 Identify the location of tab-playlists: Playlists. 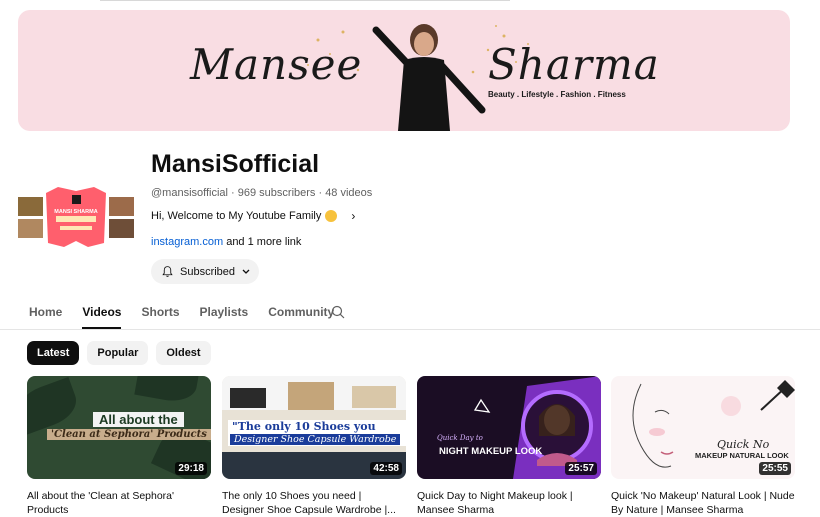
(224, 314).